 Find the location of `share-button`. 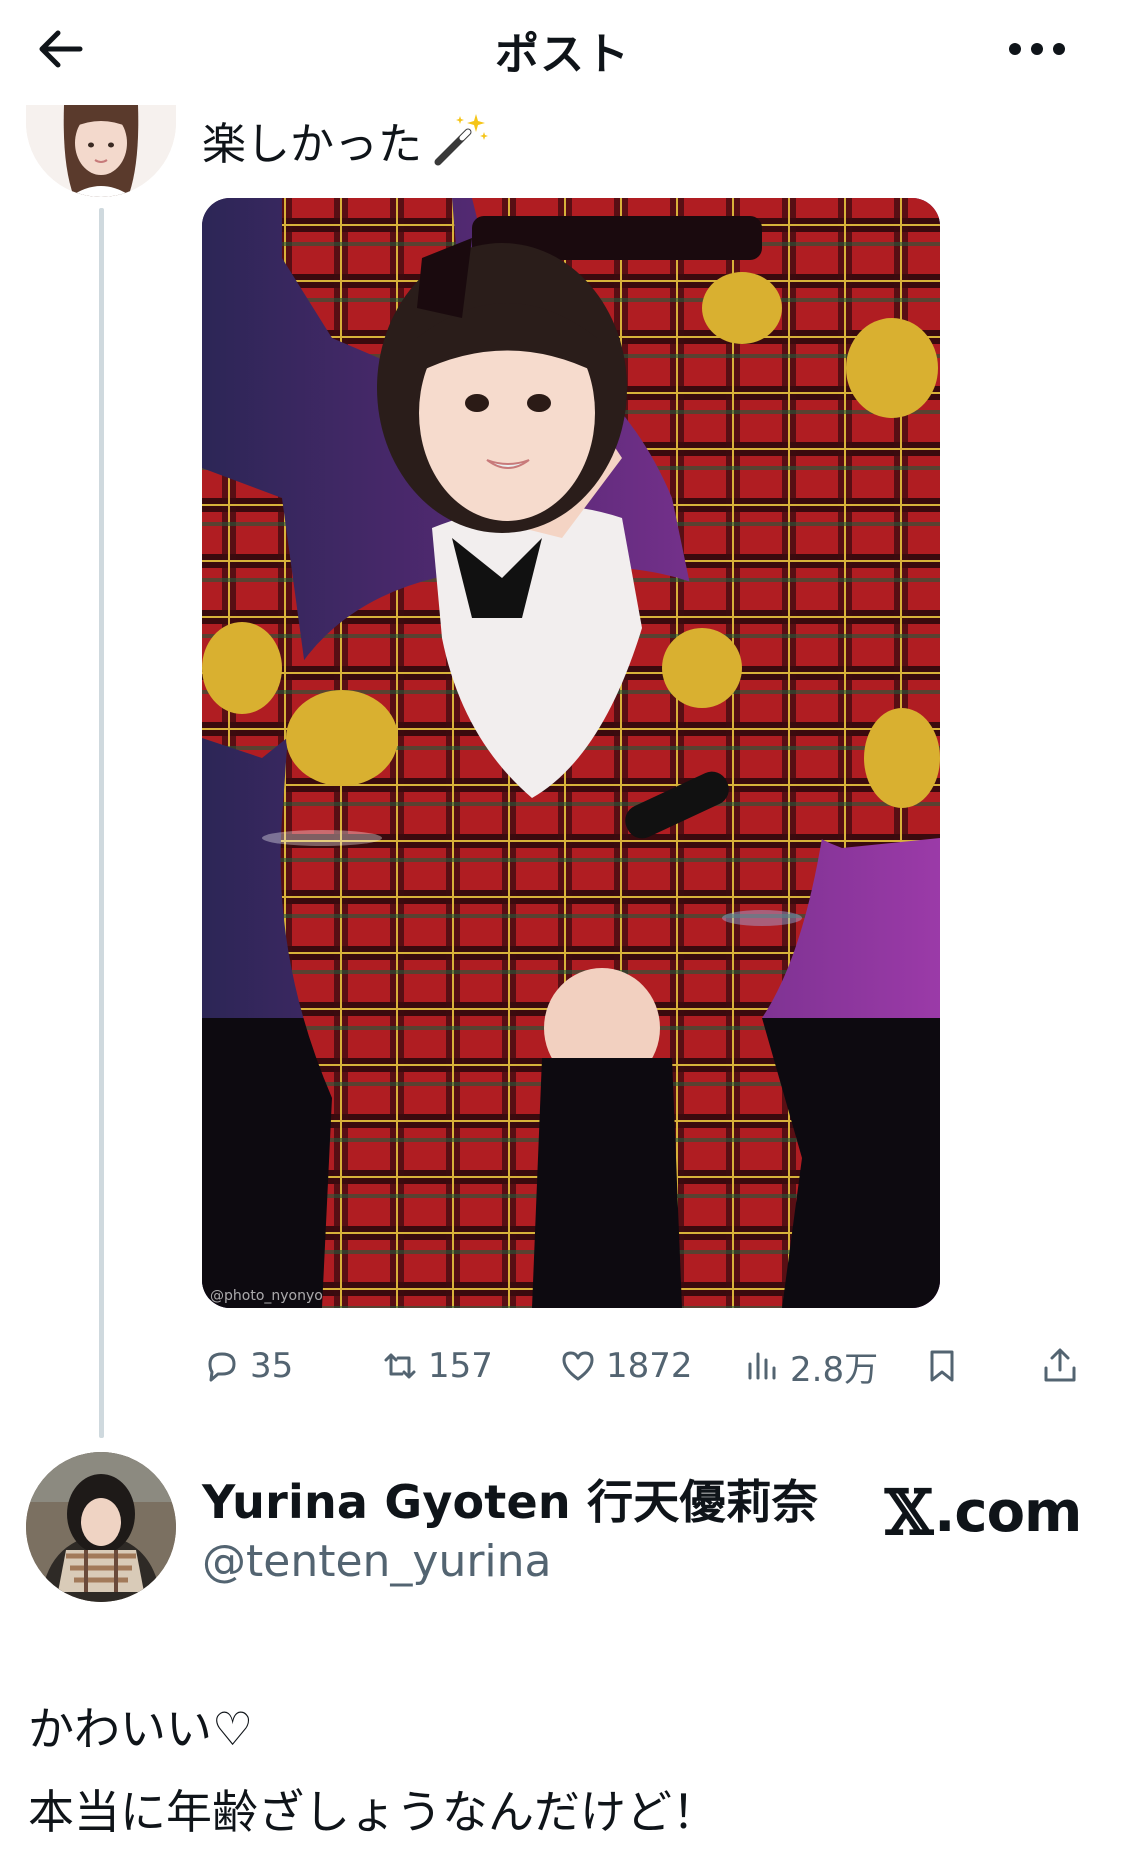

share-button is located at coordinates (1060, 1366).